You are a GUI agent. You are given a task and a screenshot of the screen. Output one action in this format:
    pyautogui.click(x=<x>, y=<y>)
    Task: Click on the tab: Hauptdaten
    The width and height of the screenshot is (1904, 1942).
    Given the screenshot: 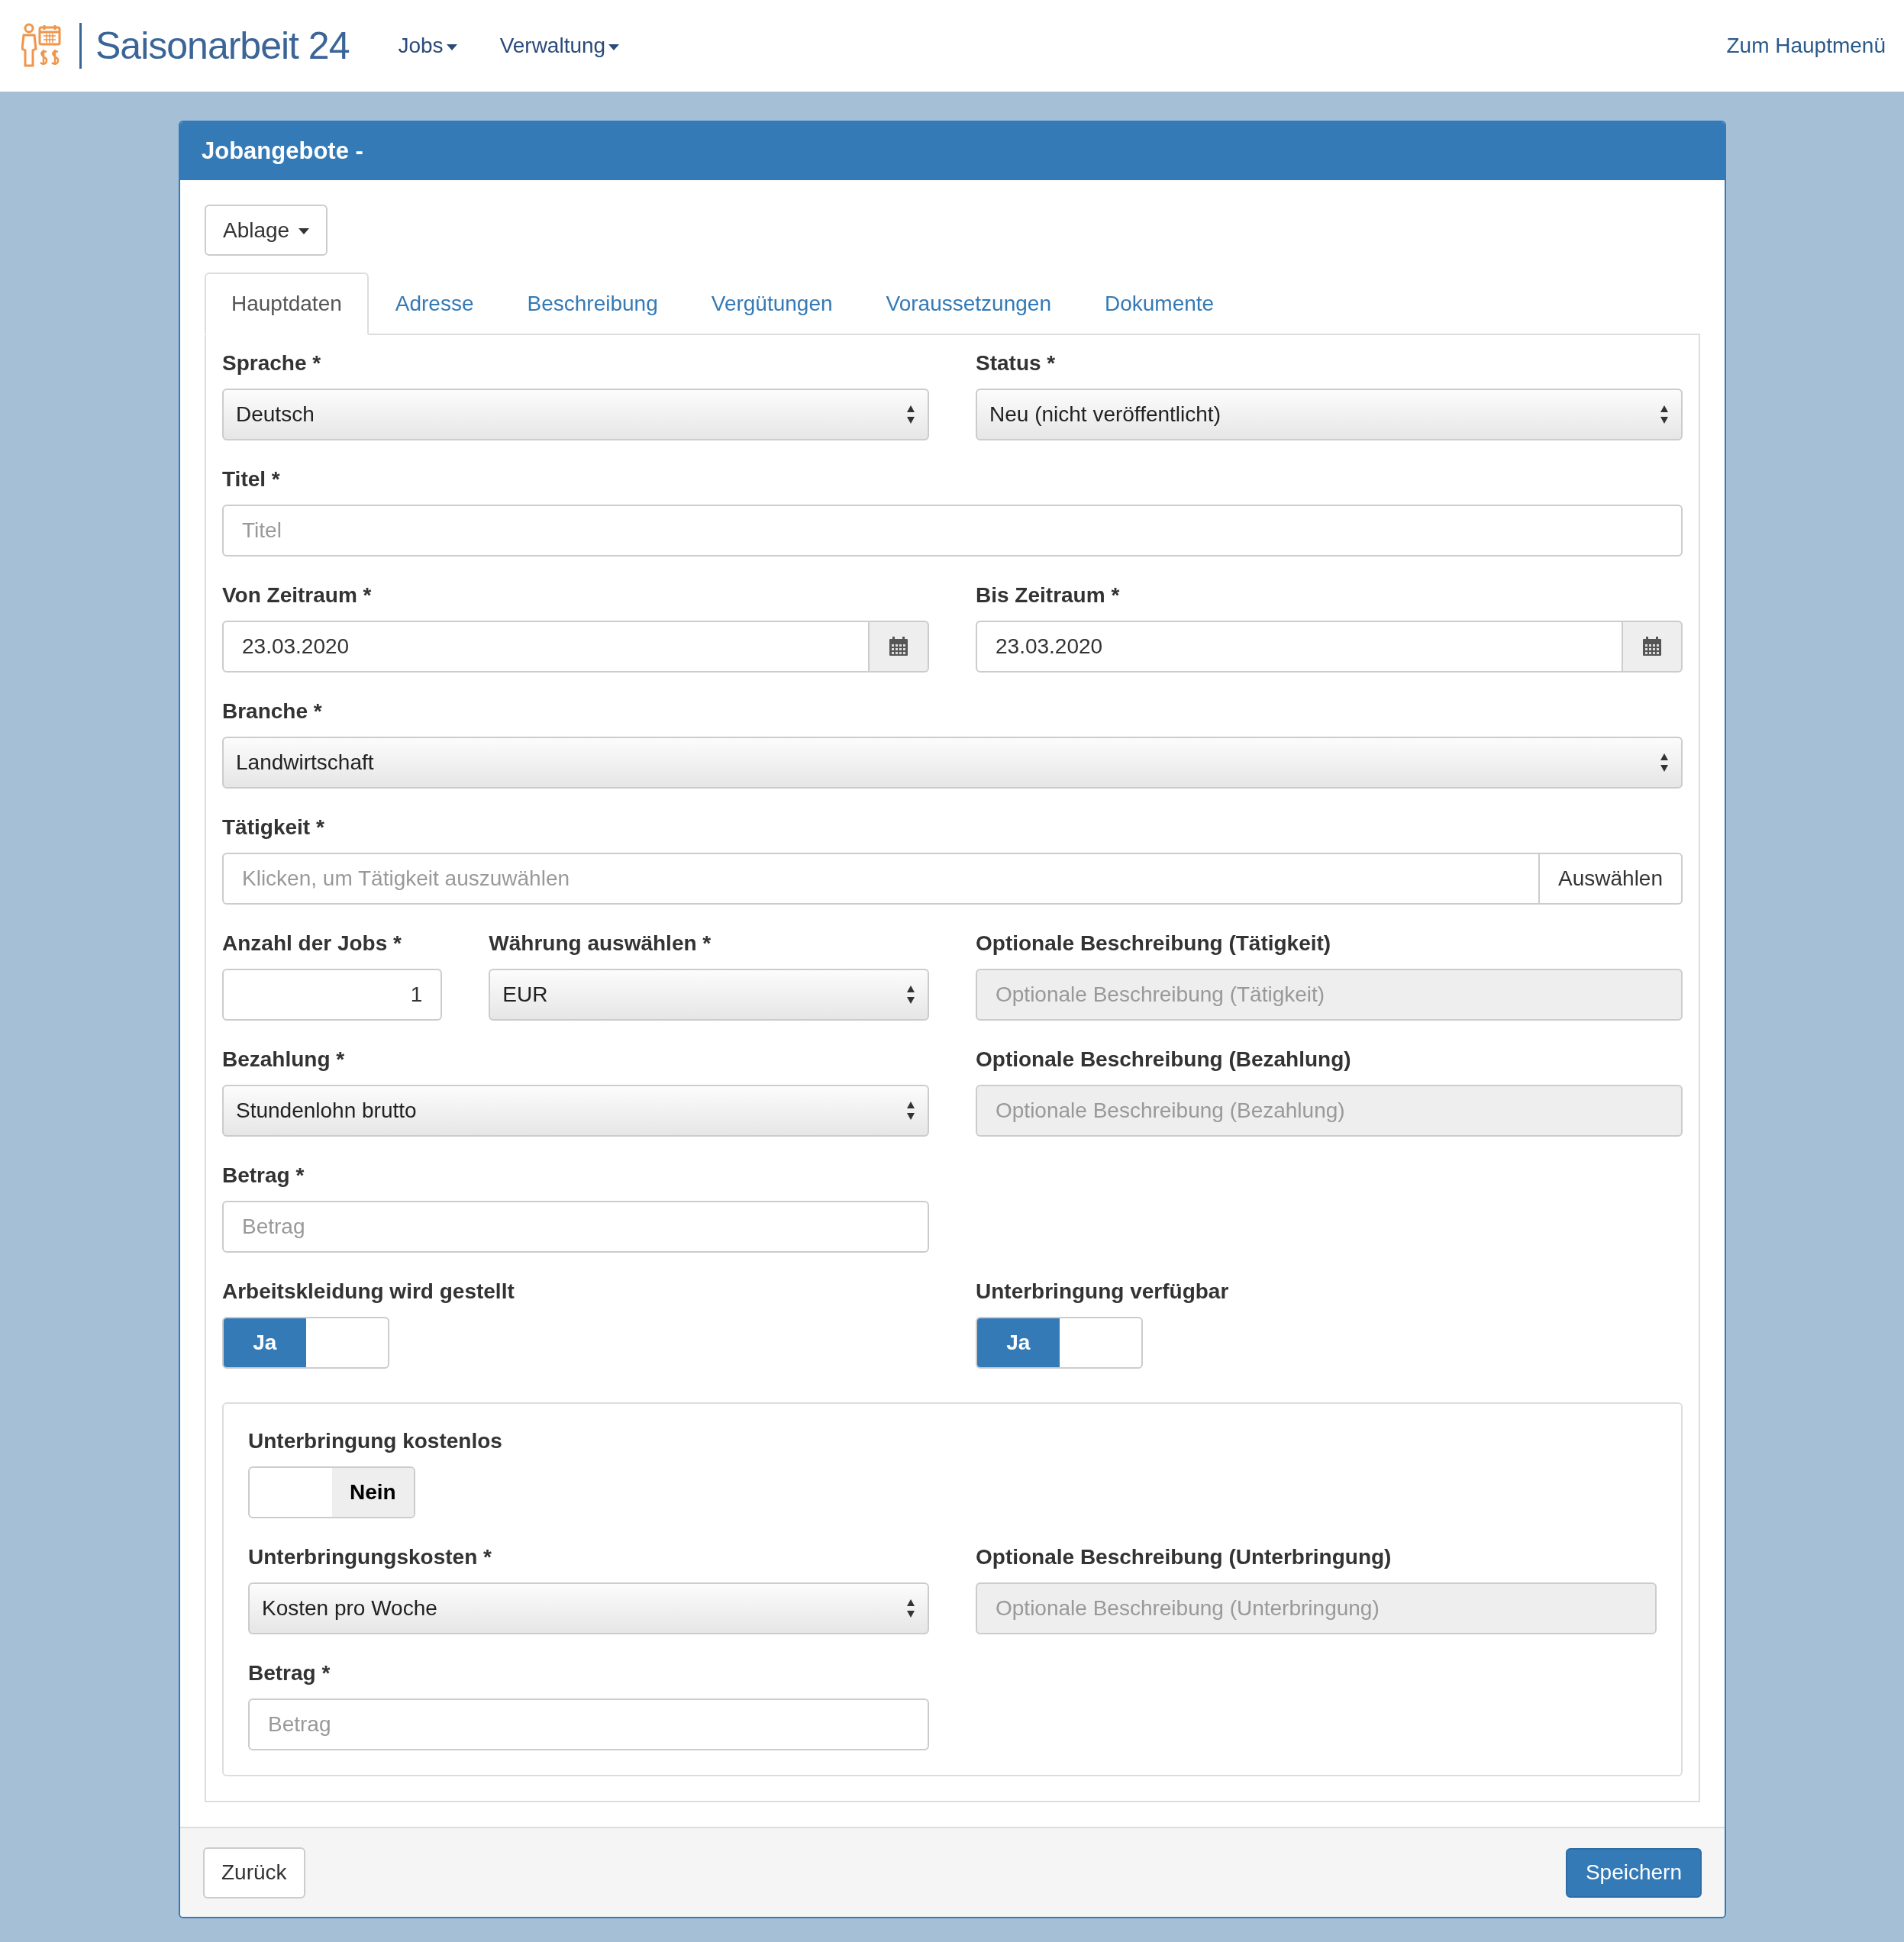 What is the action you would take?
    pyautogui.click(x=287, y=304)
    